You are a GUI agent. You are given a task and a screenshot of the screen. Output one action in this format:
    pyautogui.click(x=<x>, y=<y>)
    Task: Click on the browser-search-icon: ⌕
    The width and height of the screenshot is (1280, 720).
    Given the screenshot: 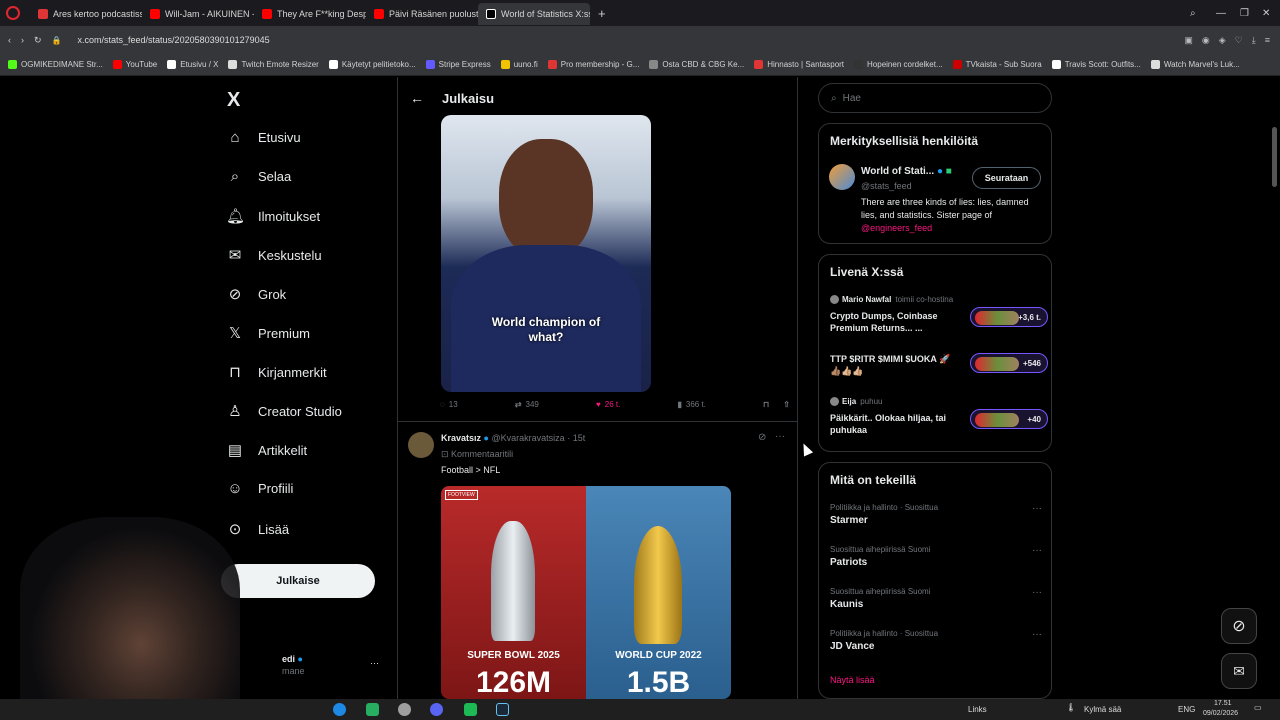 What is the action you would take?
    pyautogui.click(x=1193, y=13)
    